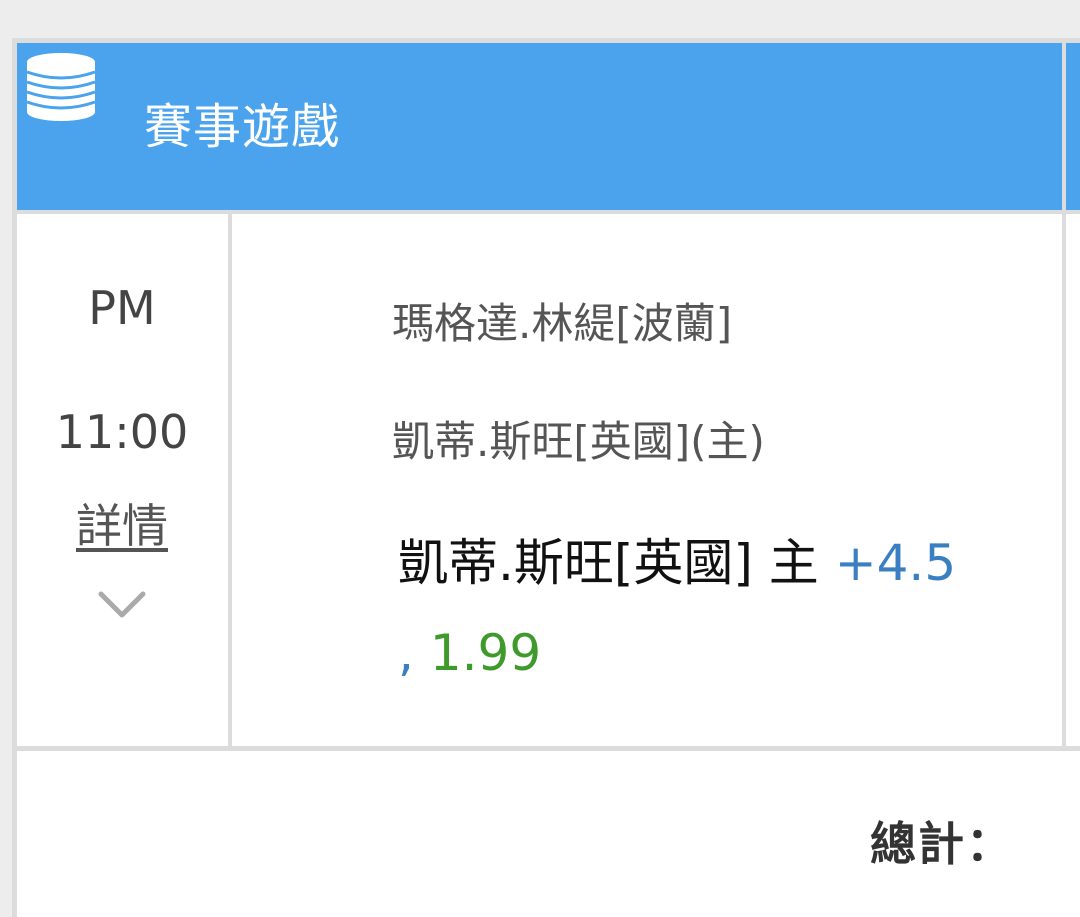  Describe the element at coordinates (242, 127) in the screenshot. I see `header-title: 賽事遊戲` at that location.